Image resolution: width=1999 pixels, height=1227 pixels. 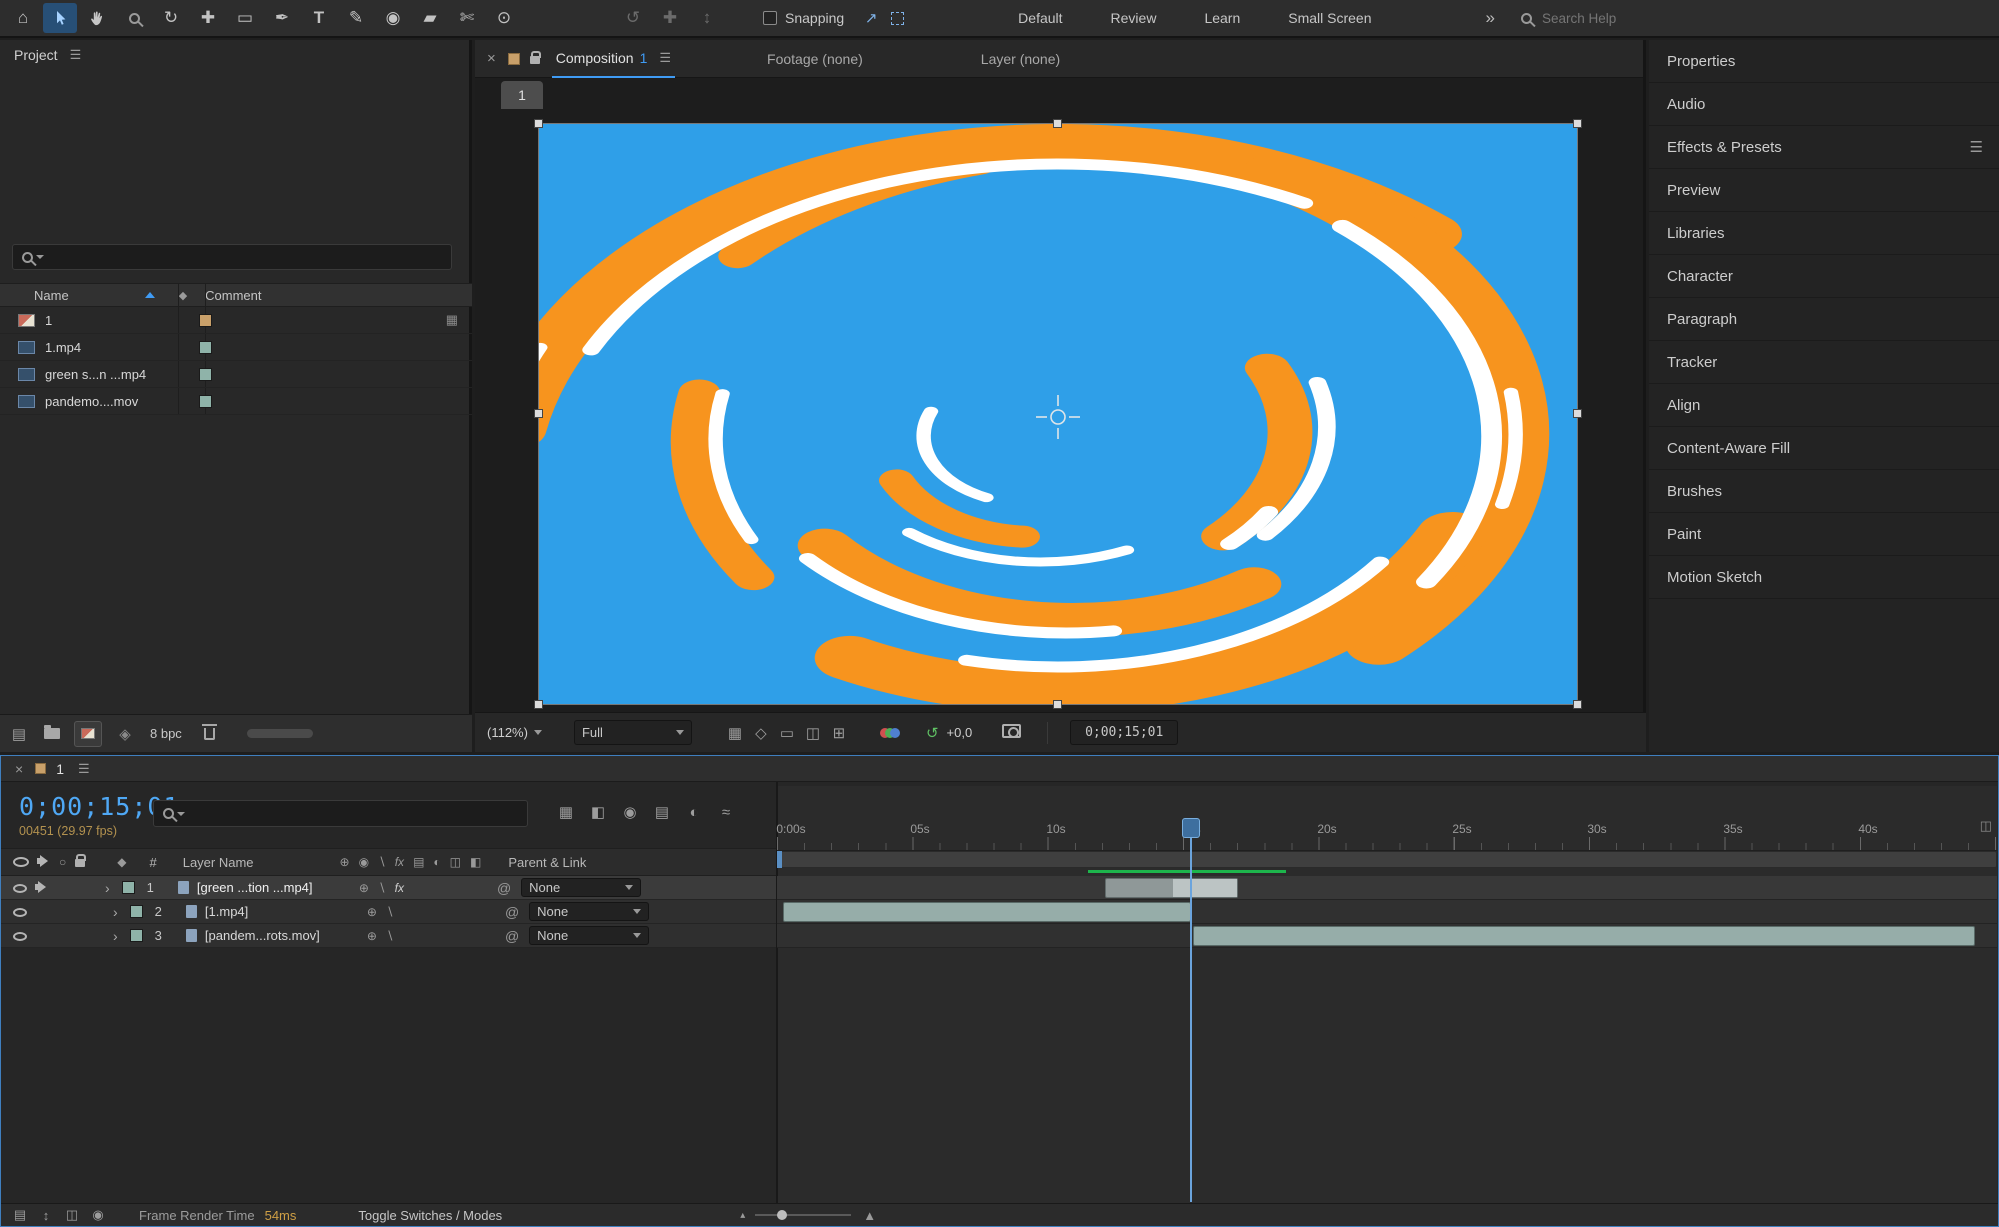 What do you see at coordinates (319, 18) in the screenshot?
I see `type-tool-icon: T` at bounding box center [319, 18].